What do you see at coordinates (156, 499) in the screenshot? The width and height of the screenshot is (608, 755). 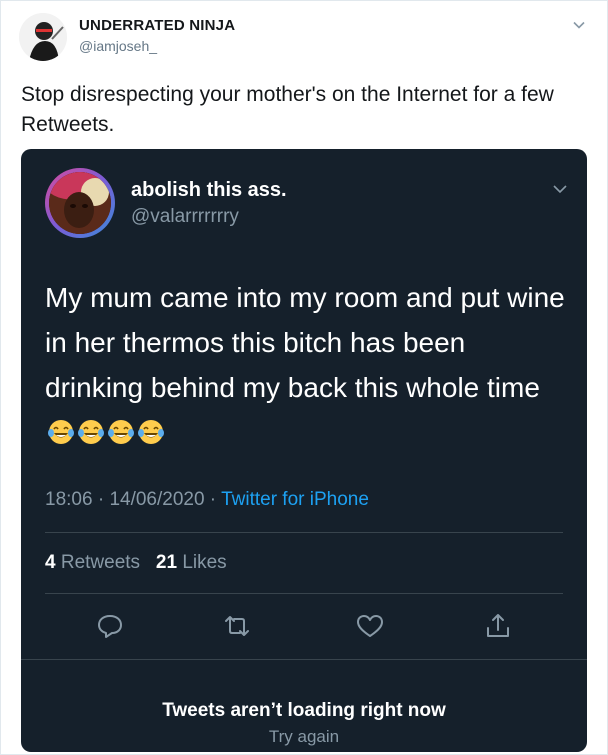 I see `tweet-date: 14/06/2020` at bounding box center [156, 499].